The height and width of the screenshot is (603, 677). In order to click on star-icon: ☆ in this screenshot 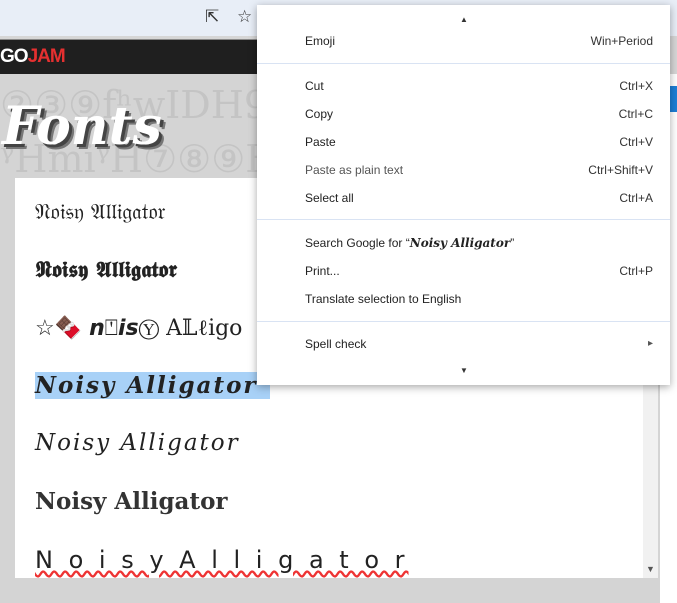, I will do `click(244, 17)`.